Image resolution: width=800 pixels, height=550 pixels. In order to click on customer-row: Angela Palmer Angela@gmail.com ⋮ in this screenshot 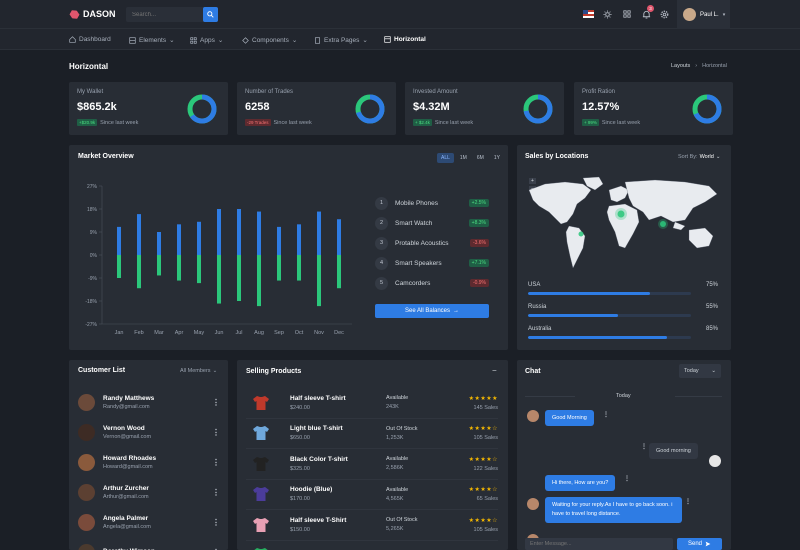, I will do `click(149, 522)`.